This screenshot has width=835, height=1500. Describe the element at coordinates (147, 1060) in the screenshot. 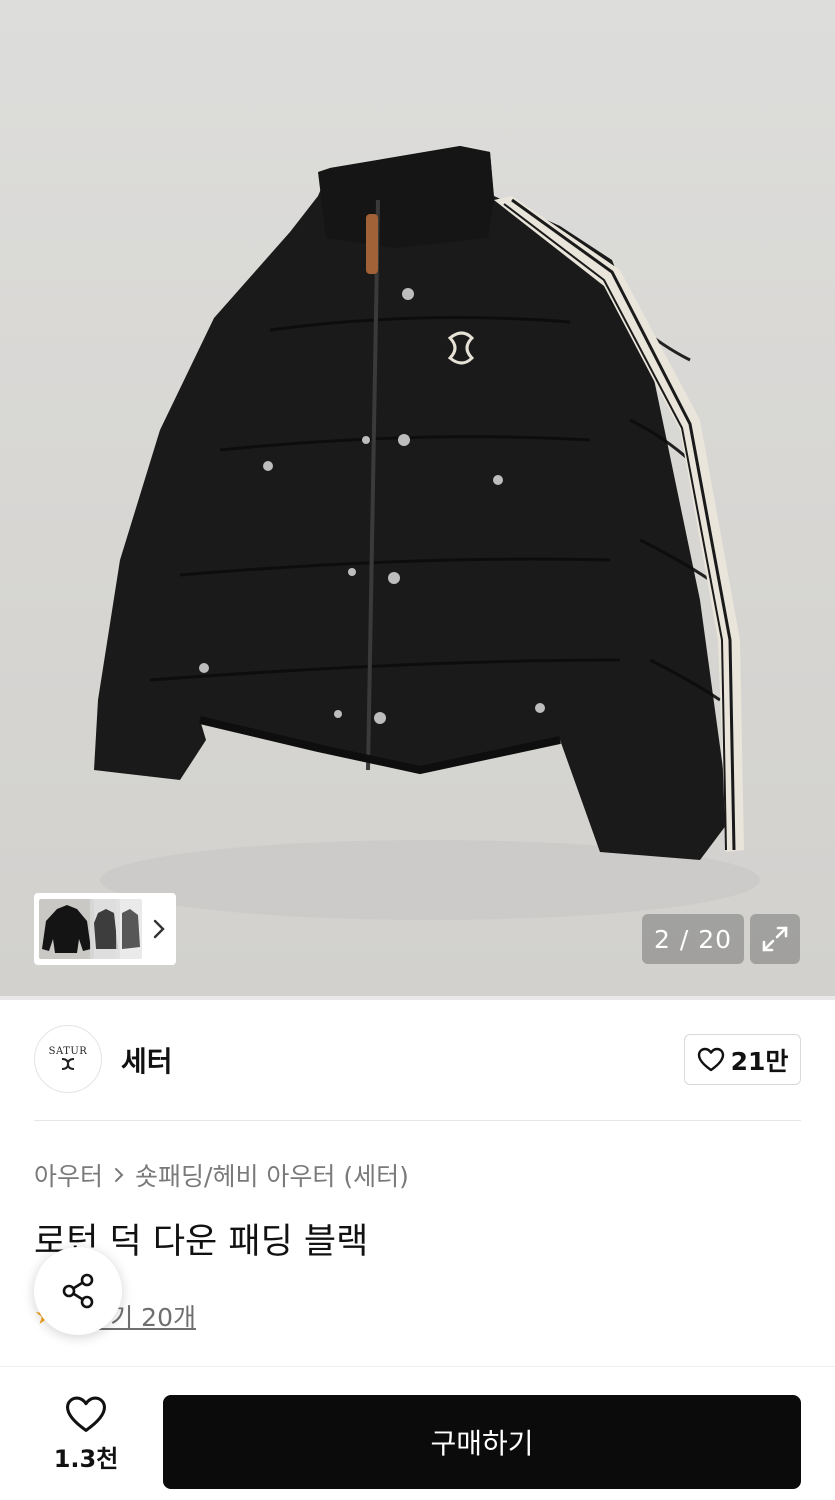

I see `brand-name: 세터` at that location.